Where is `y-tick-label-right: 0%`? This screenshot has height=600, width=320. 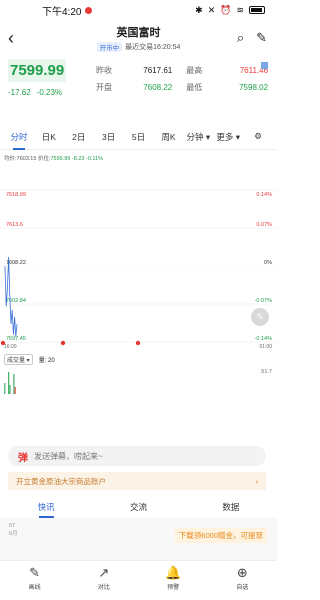 y-tick-label-right: 0% is located at coordinates (268, 263).